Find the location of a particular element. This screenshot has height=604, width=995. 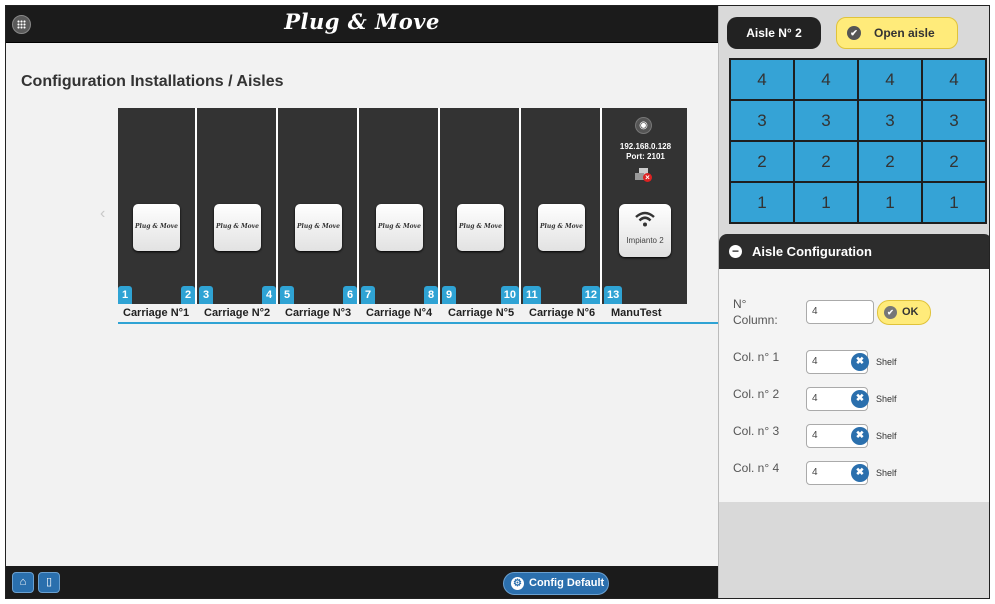

page-title: Configuration Installations / Aisles is located at coordinates (152, 81).